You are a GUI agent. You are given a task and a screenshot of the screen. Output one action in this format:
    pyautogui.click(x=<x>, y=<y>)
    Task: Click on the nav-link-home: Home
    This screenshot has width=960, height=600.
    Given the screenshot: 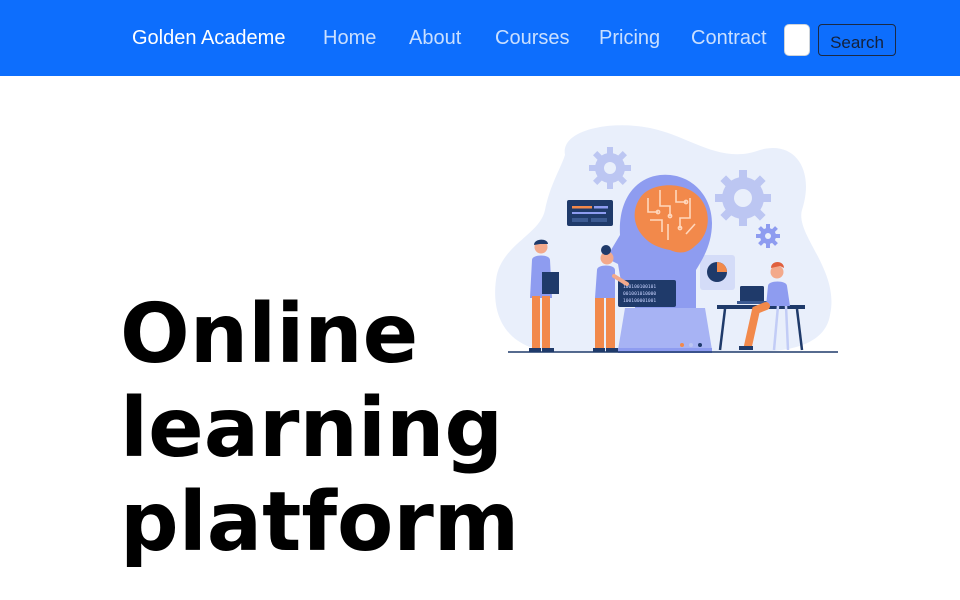 What is the action you would take?
    pyautogui.click(x=349, y=38)
    